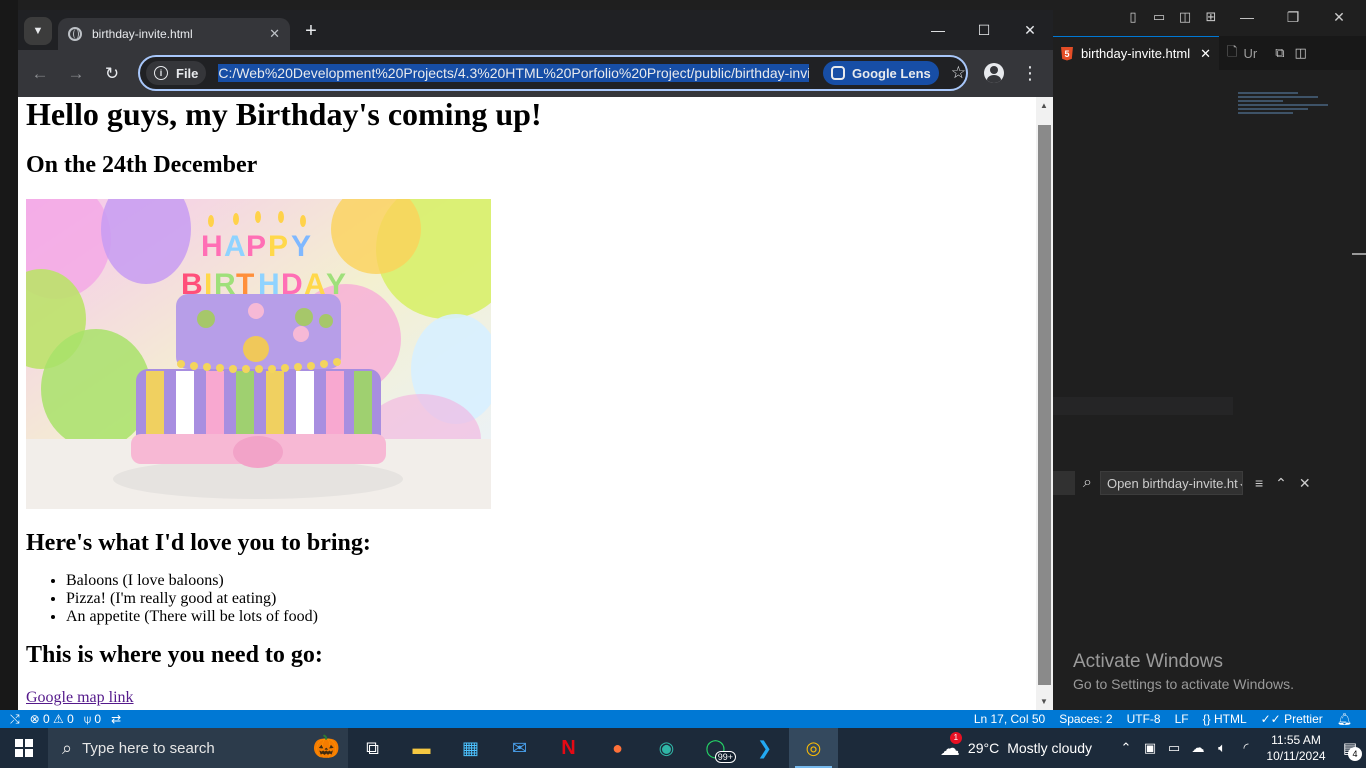 The image size is (1366, 768). What do you see at coordinates (1211, 17) in the screenshot?
I see `customize-layout-icon: ⊞` at bounding box center [1211, 17].